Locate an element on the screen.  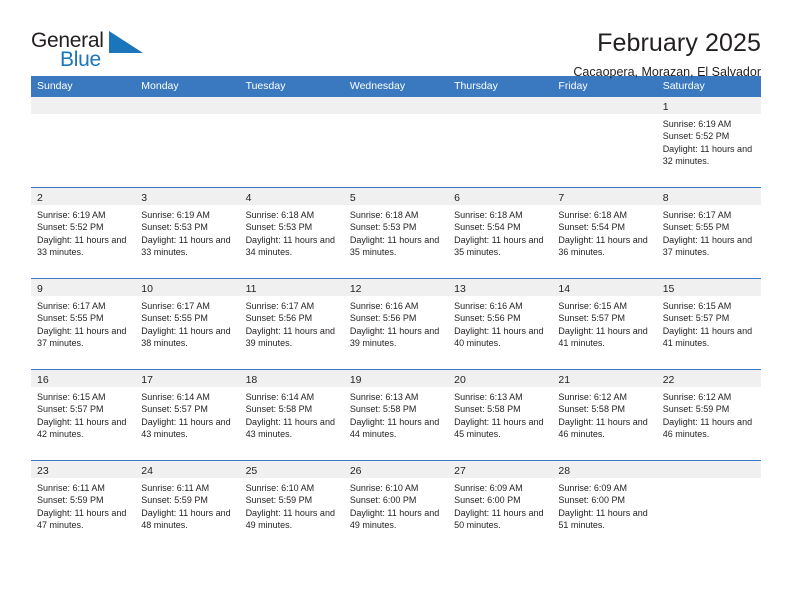
day-number-band: 17 is located at coordinates (187, 378).